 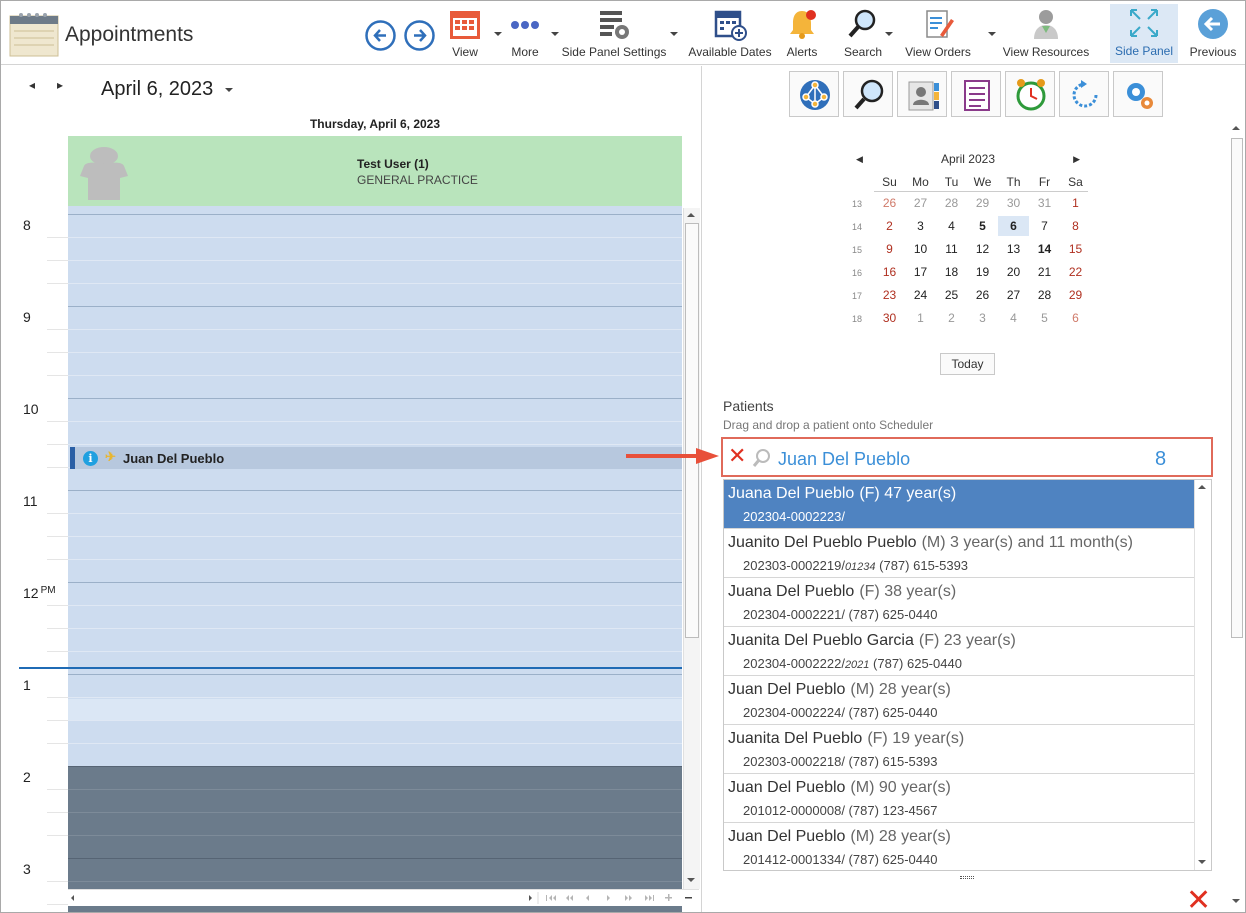 What do you see at coordinates (60, 85) in the screenshot?
I see `next-day-arrow-icon: ▸` at bounding box center [60, 85].